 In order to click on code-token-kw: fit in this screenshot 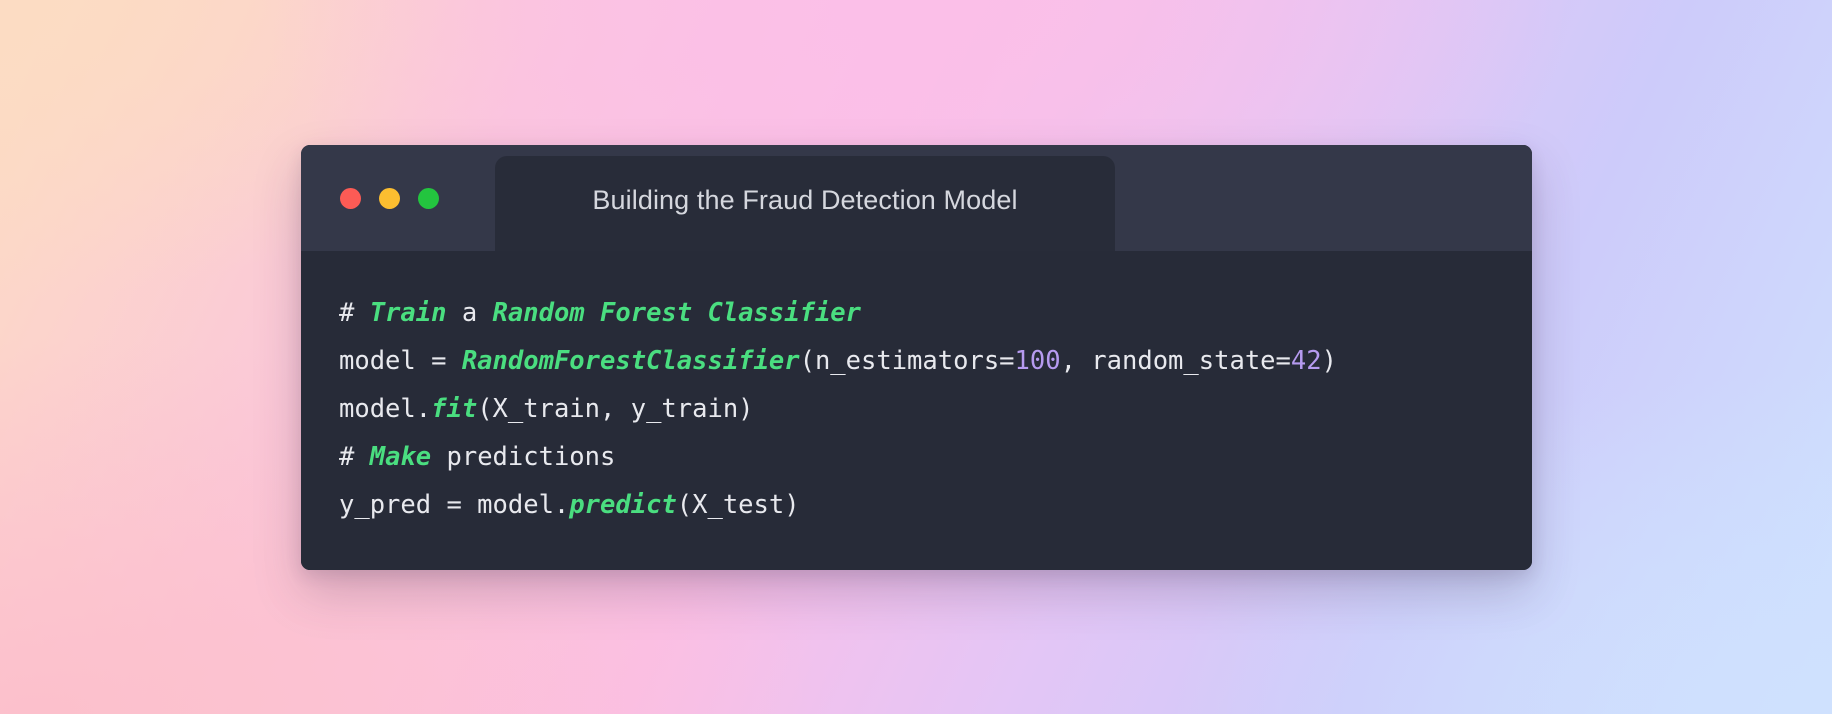, I will do `click(454, 409)`.